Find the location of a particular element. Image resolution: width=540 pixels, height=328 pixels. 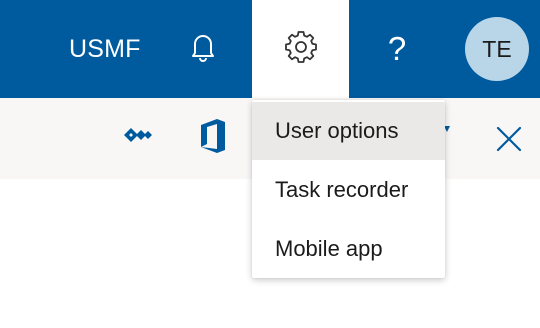

close-button is located at coordinates (509, 141).